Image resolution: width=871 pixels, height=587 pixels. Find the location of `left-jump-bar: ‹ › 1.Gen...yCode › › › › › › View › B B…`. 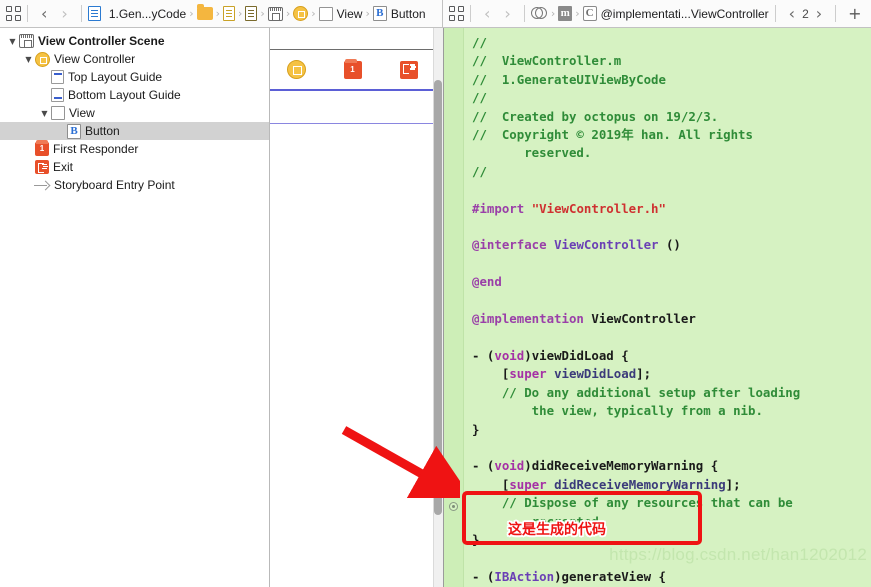

left-jump-bar: ‹ › 1.Gen...yCode › › › › › › View › B B… is located at coordinates (221, 13).